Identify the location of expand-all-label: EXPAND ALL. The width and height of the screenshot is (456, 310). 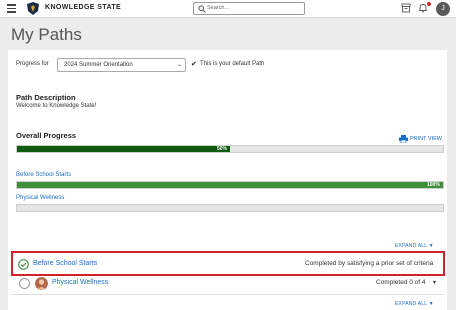
(411, 246).